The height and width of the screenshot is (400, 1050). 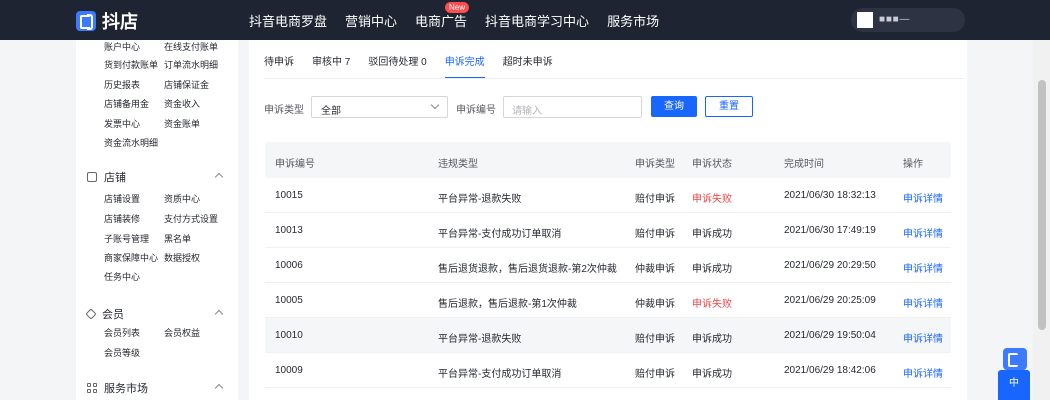 I want to click on nav-item-service-market: 服务市场, so click(x=633, y=20).